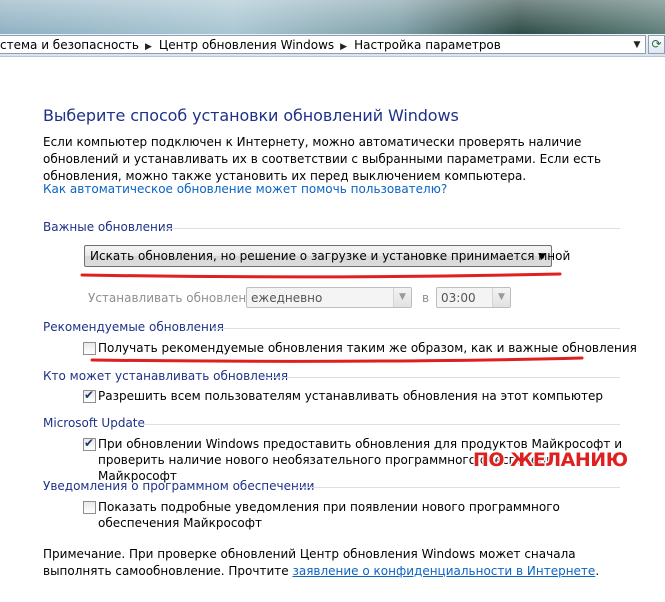  What do you see at coordinates (332, 17) in the screenshot?
I see `window-title-bar` at bounding box center [332, 17].